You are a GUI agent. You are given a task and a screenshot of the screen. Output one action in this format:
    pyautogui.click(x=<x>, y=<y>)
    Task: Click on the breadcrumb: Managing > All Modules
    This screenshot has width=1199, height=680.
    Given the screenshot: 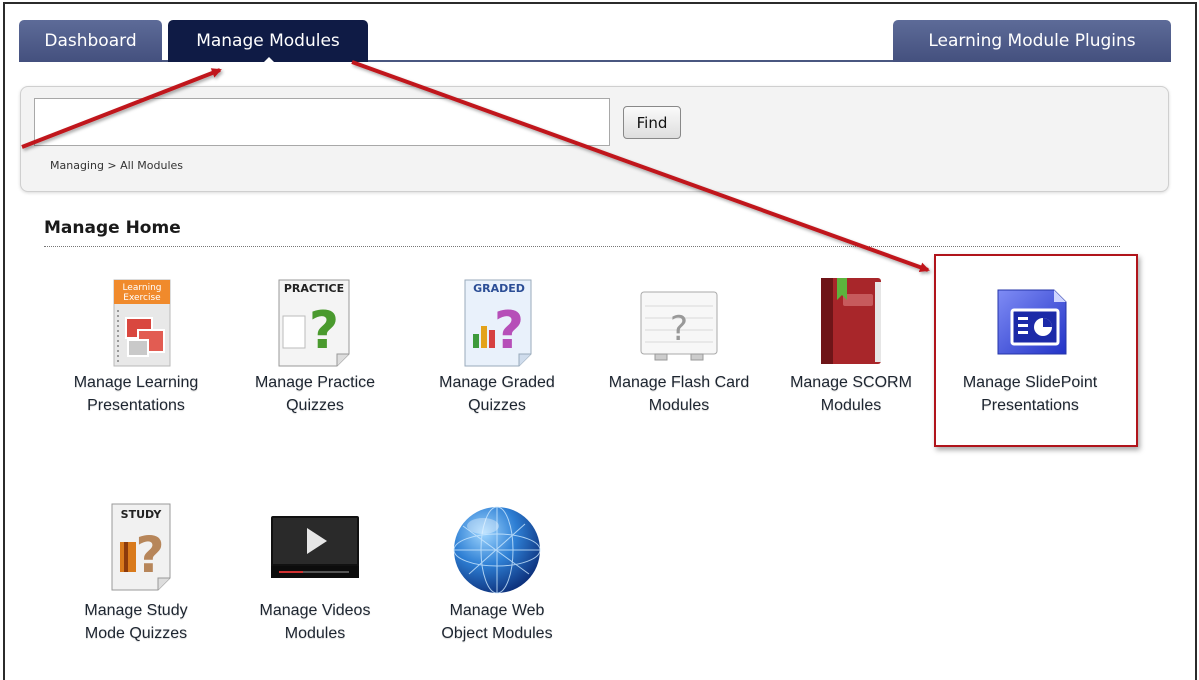 What is the action you would take?
    pyautogui.click(x=117, y=165)
    